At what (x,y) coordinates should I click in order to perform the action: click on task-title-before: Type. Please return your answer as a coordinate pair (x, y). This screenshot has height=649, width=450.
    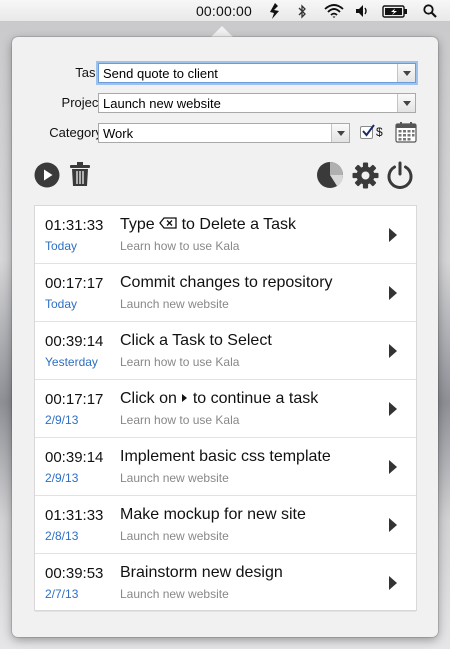
    Looking at the image, I should click on (140, 225).